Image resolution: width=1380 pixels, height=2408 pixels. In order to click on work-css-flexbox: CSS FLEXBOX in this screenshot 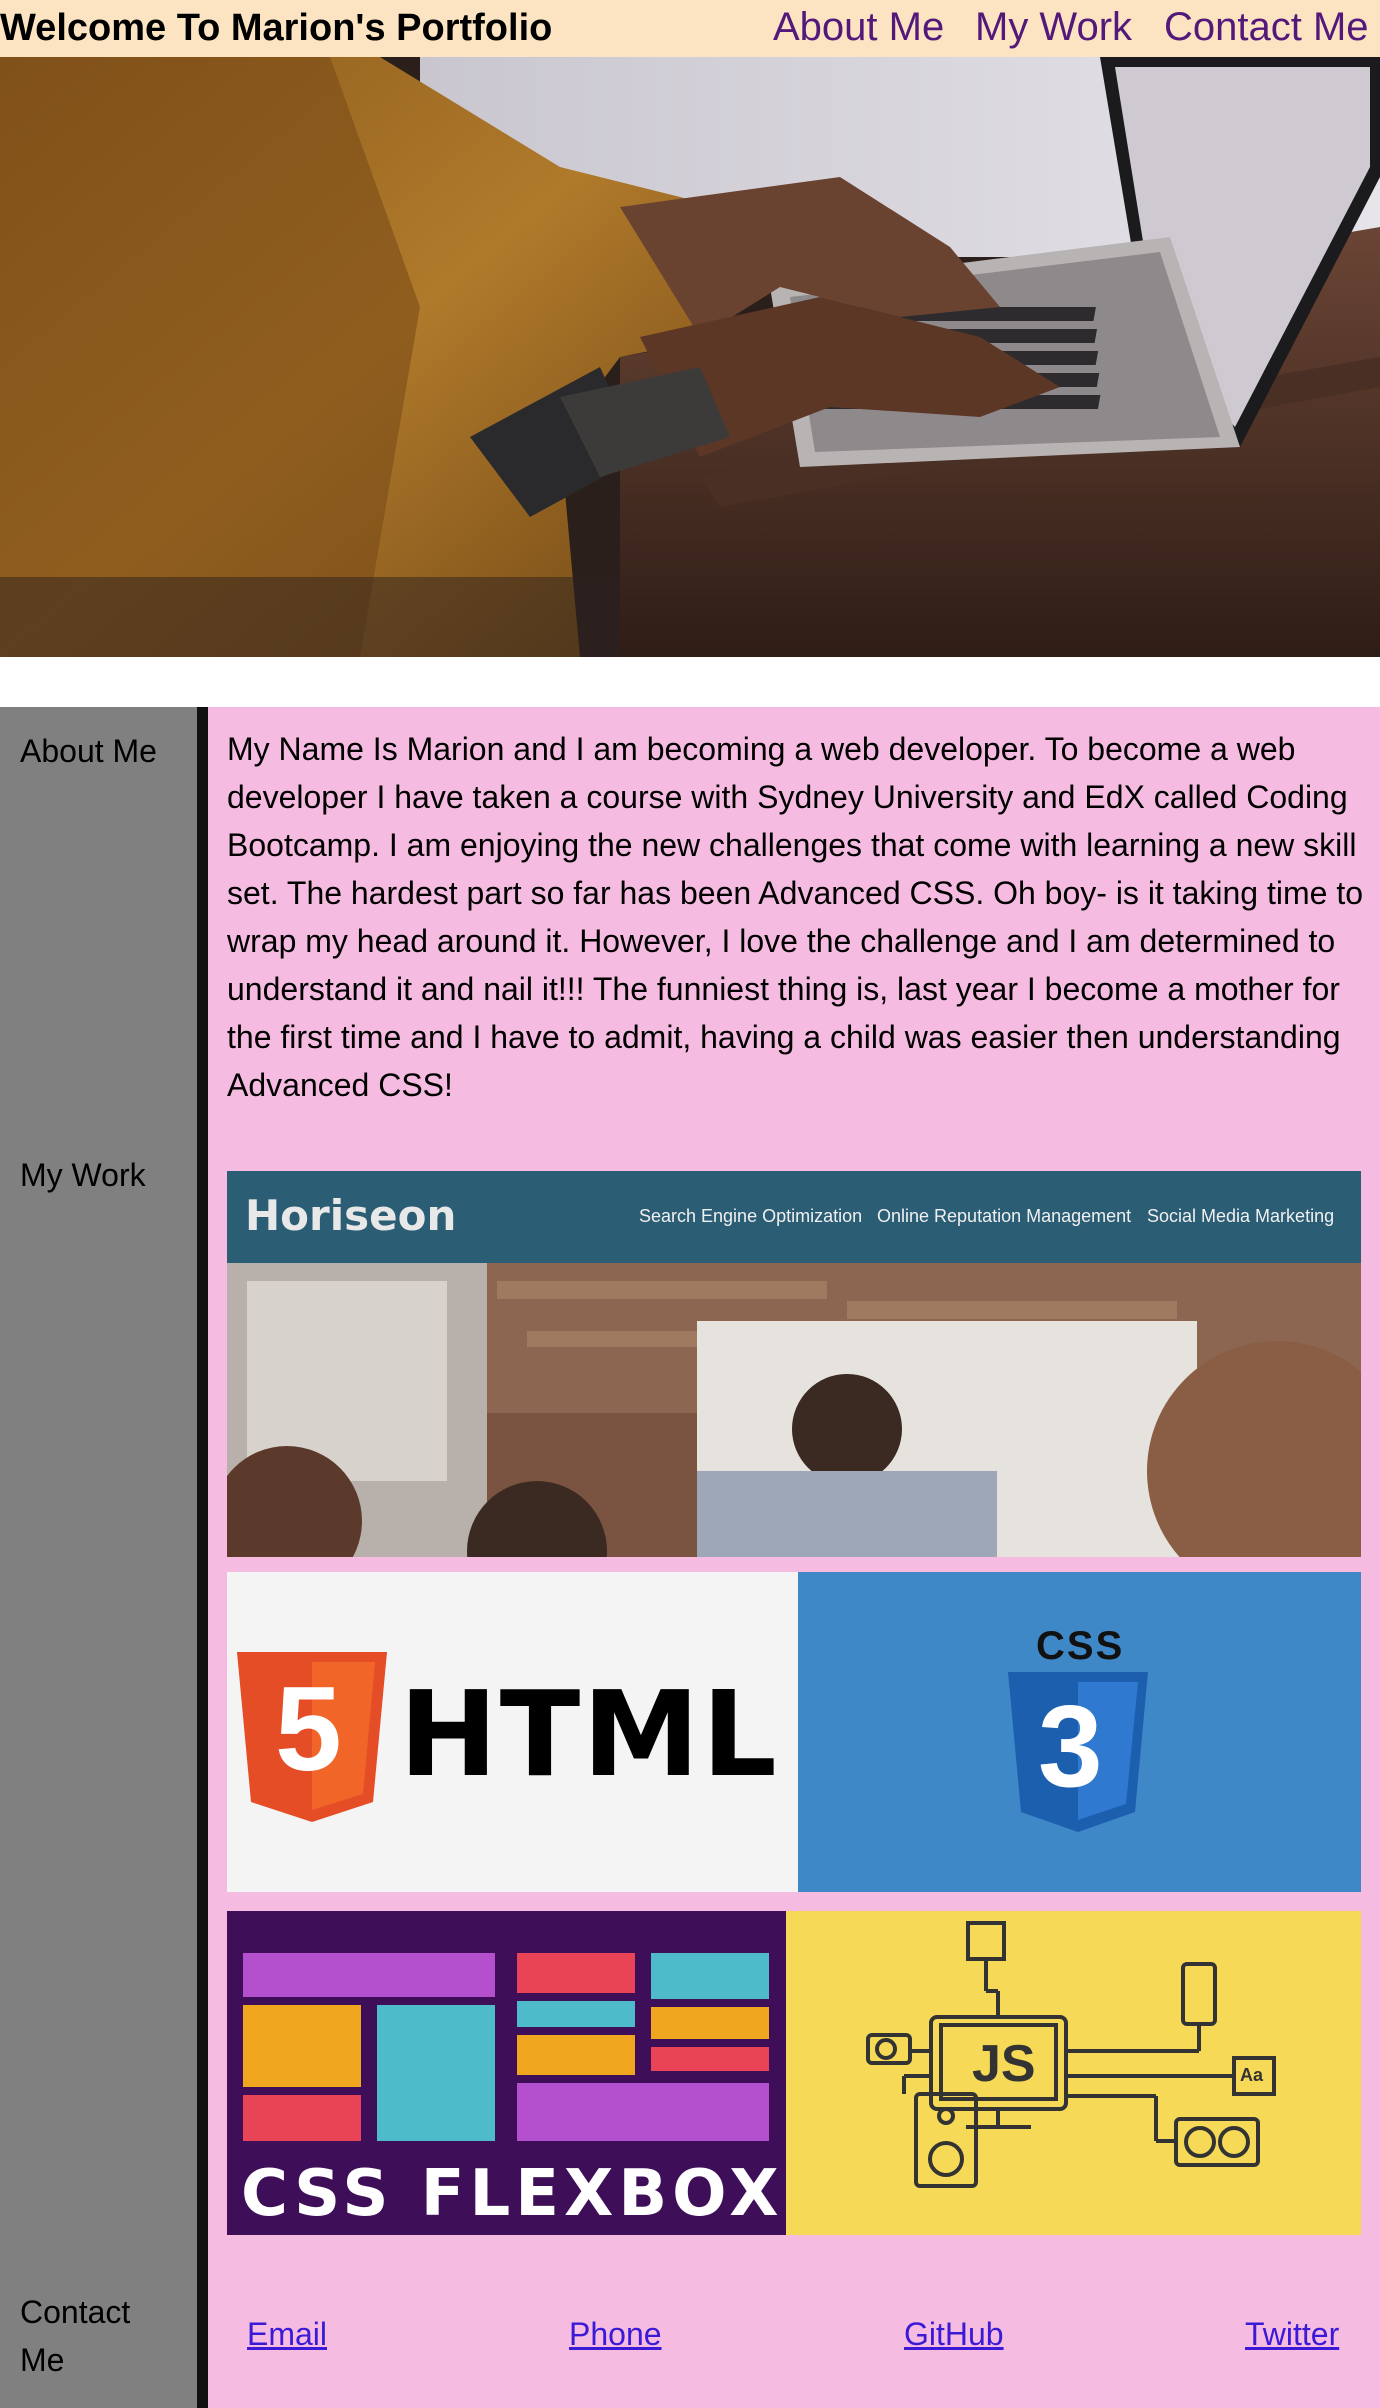, I will do `click(506, 2073)`.